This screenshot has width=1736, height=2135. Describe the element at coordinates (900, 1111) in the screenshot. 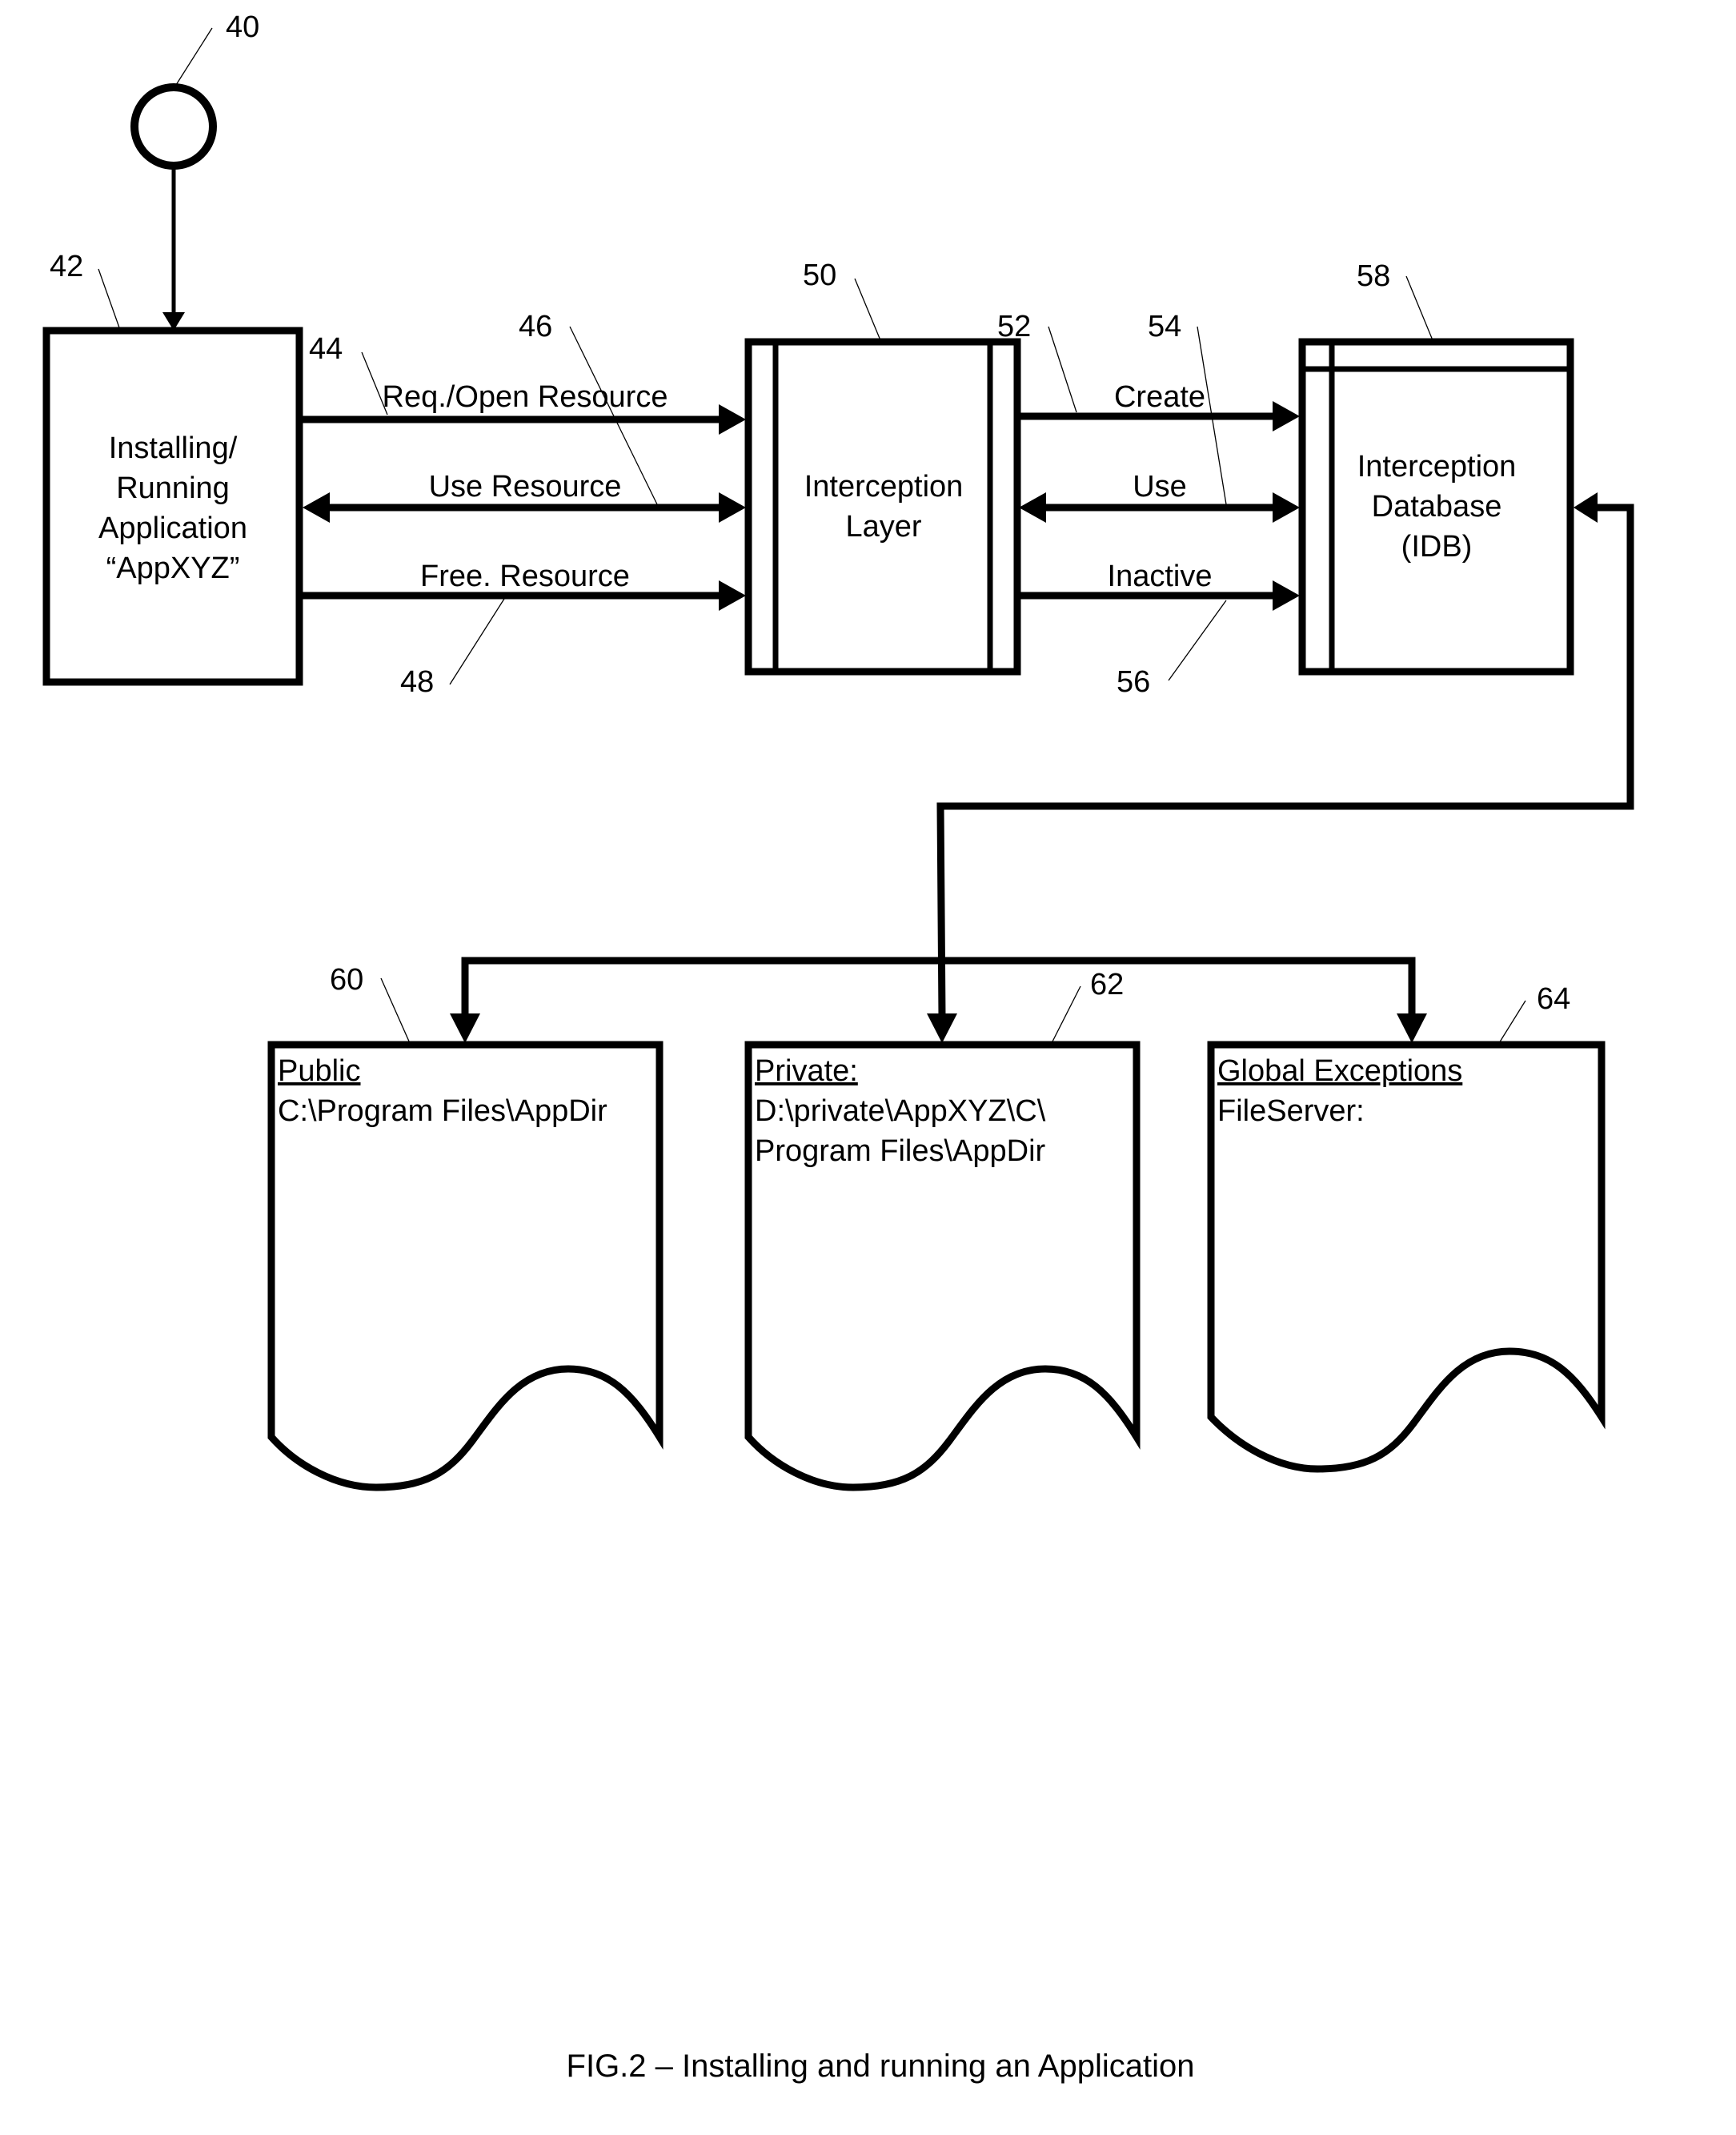

I see `doc-private-line-1: D:\private\AppXYZ\C\` at that location.